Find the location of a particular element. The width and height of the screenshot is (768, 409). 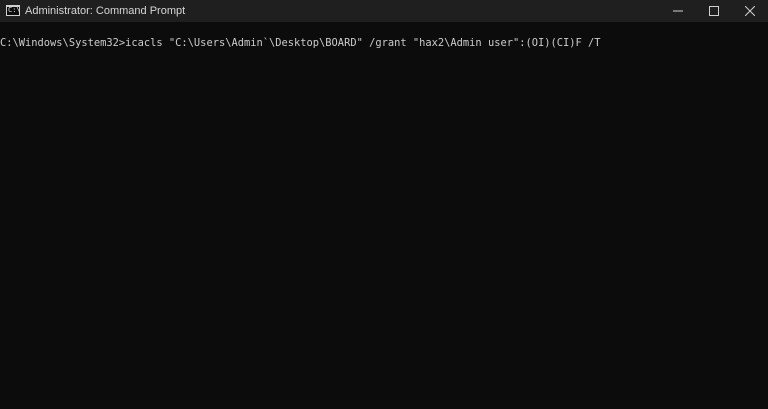

minimize-button is located at coordinates (678, 11).